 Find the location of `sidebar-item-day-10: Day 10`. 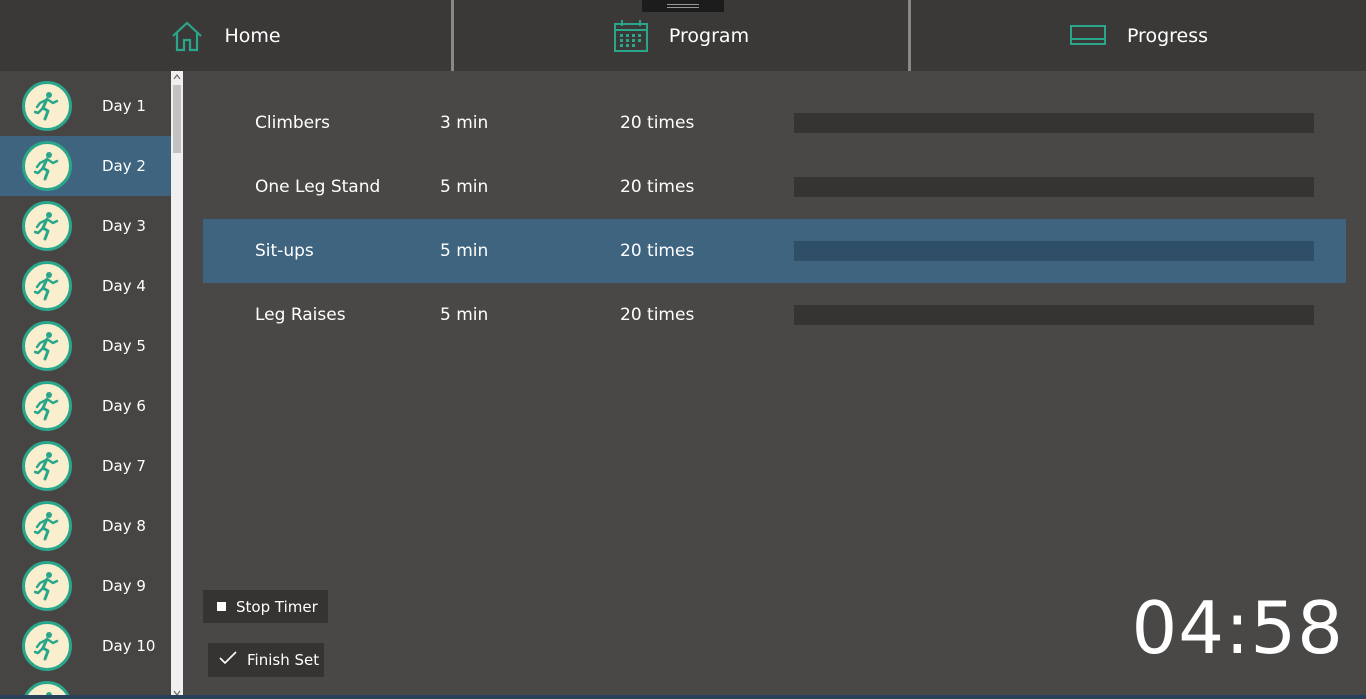

sidebar-item-day-10: Day 10 is located at coordinates (85, 646).